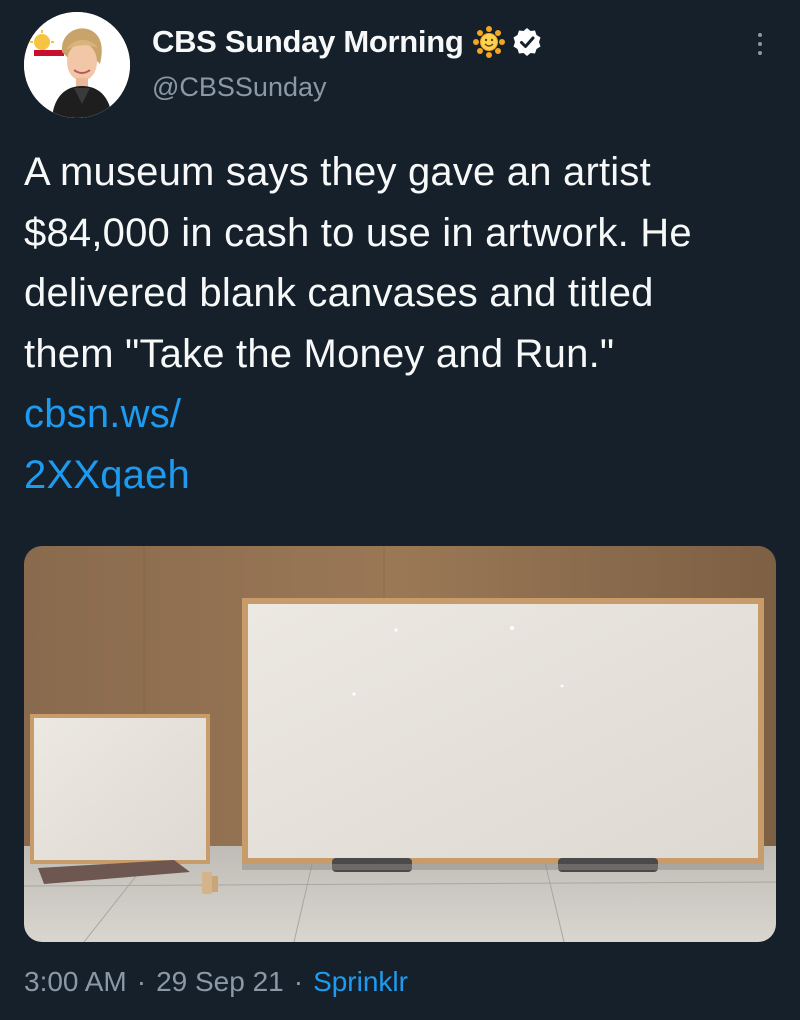  I want to click on author-name-row: CBS Sunday Morning, so click(347, 42).